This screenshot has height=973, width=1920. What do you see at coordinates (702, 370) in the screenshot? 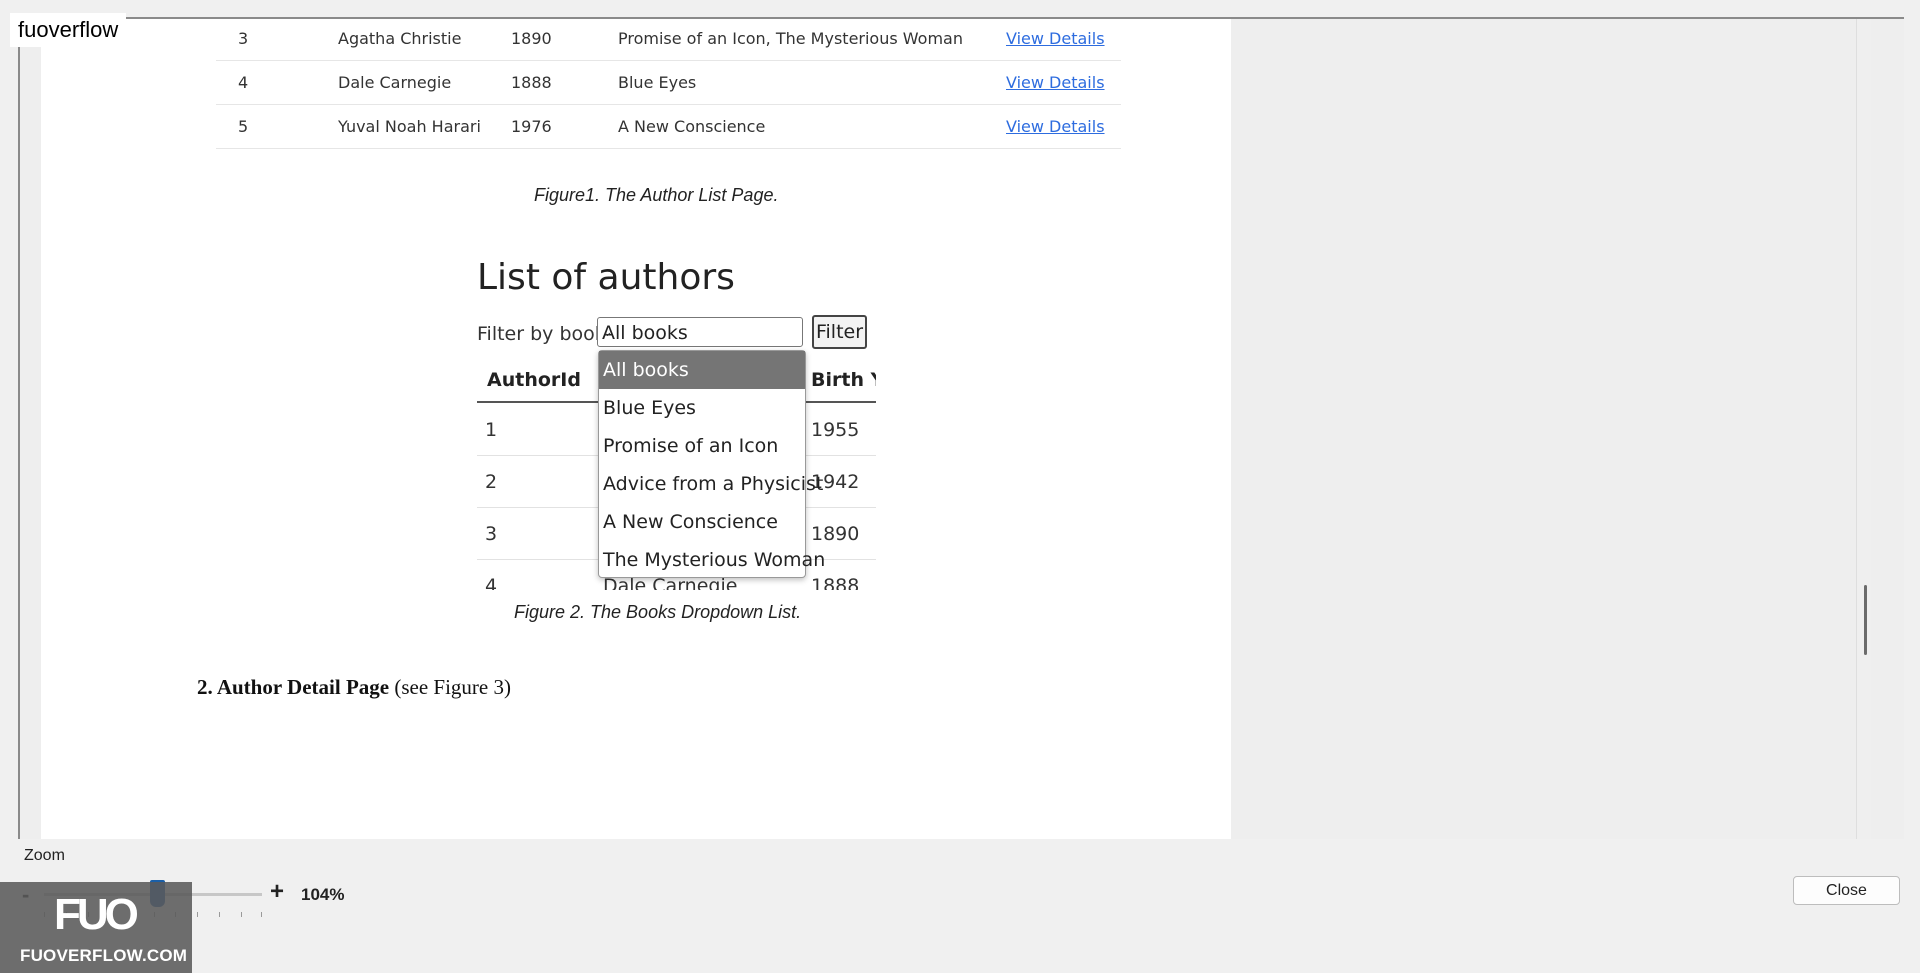
I see `dropdown-option: All books` at bounding box center [702, 370].